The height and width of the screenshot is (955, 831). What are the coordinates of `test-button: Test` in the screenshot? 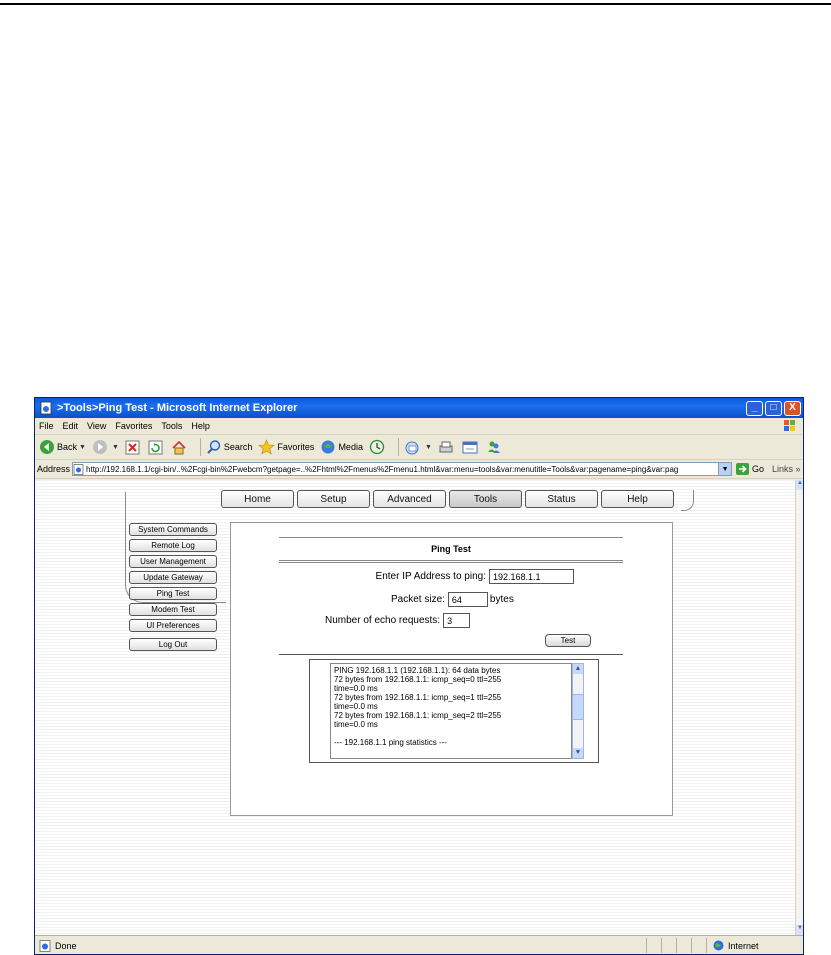 It's located at (568, 640).